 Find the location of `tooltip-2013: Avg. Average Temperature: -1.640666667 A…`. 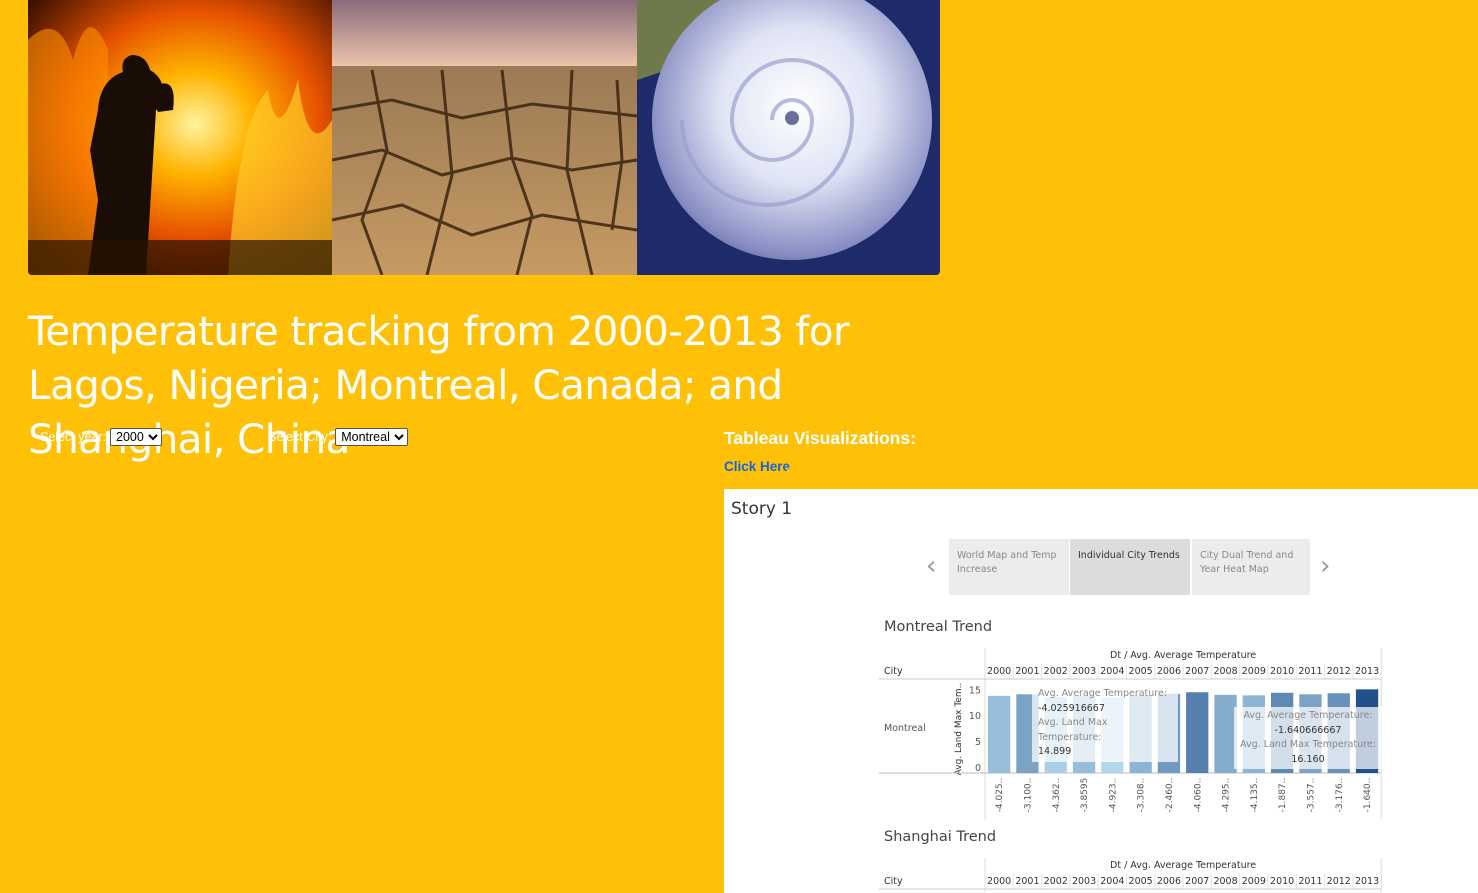

tooltip-2013: Avg. Average Temperature: -1.640666667 A… is located at coordinates (1308, 738).